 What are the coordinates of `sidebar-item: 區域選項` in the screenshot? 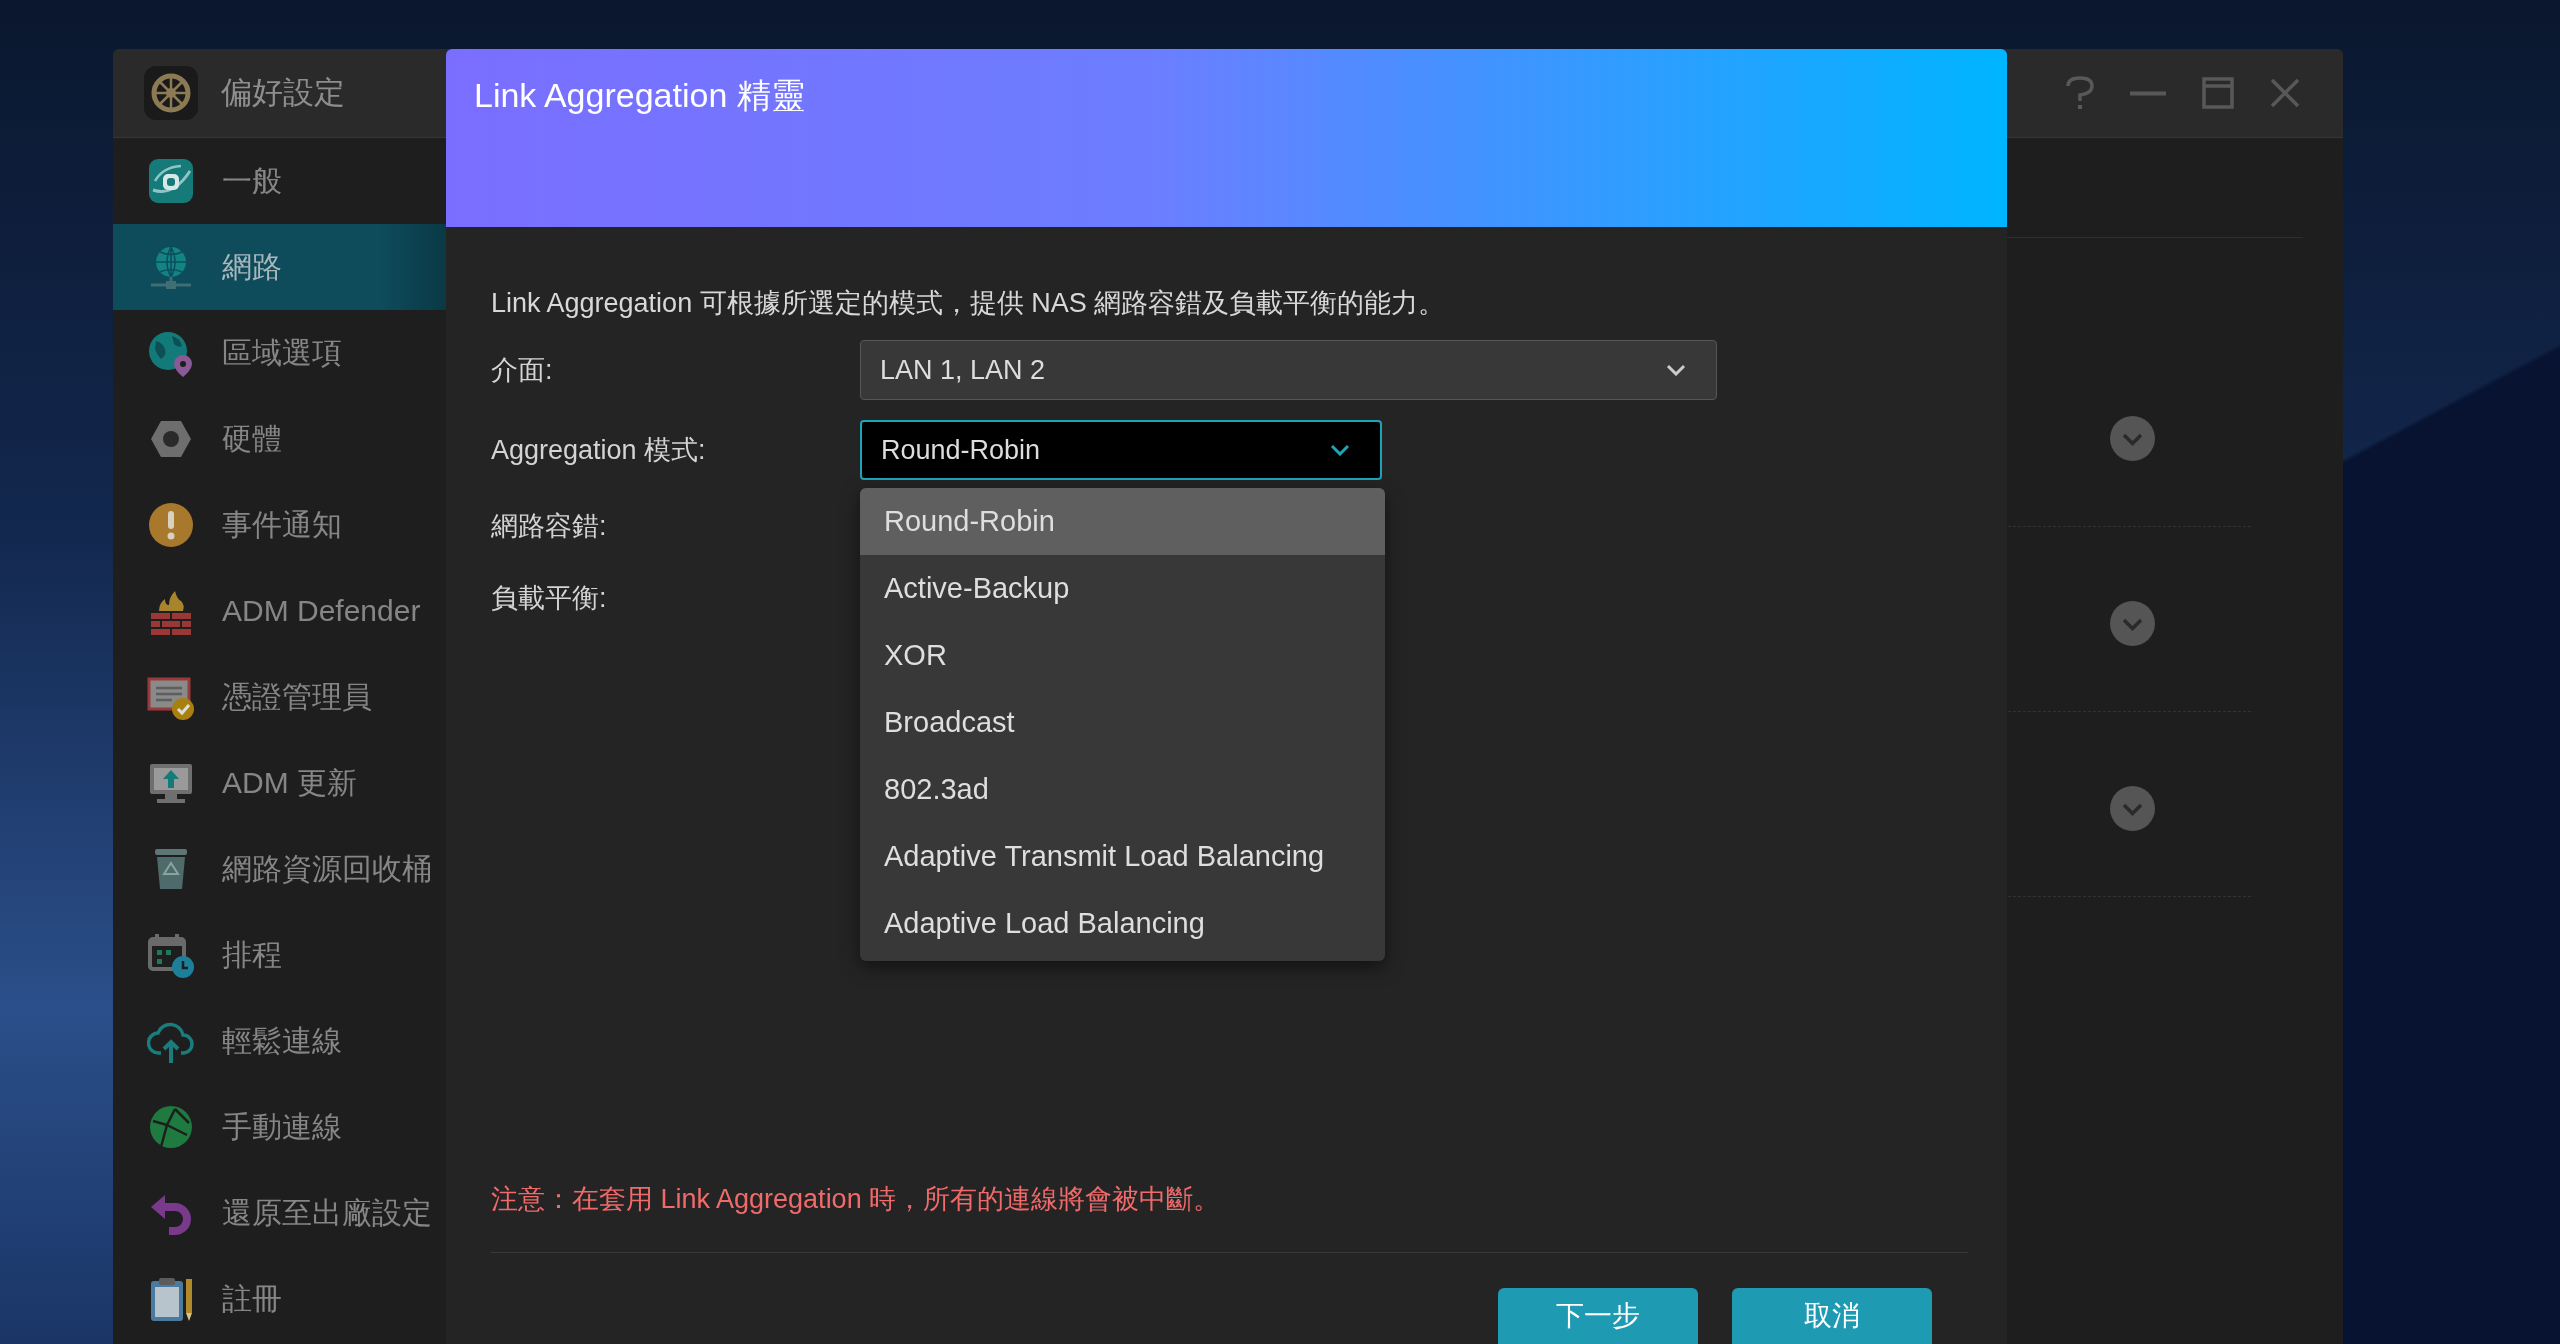 It's located at (280, 353).